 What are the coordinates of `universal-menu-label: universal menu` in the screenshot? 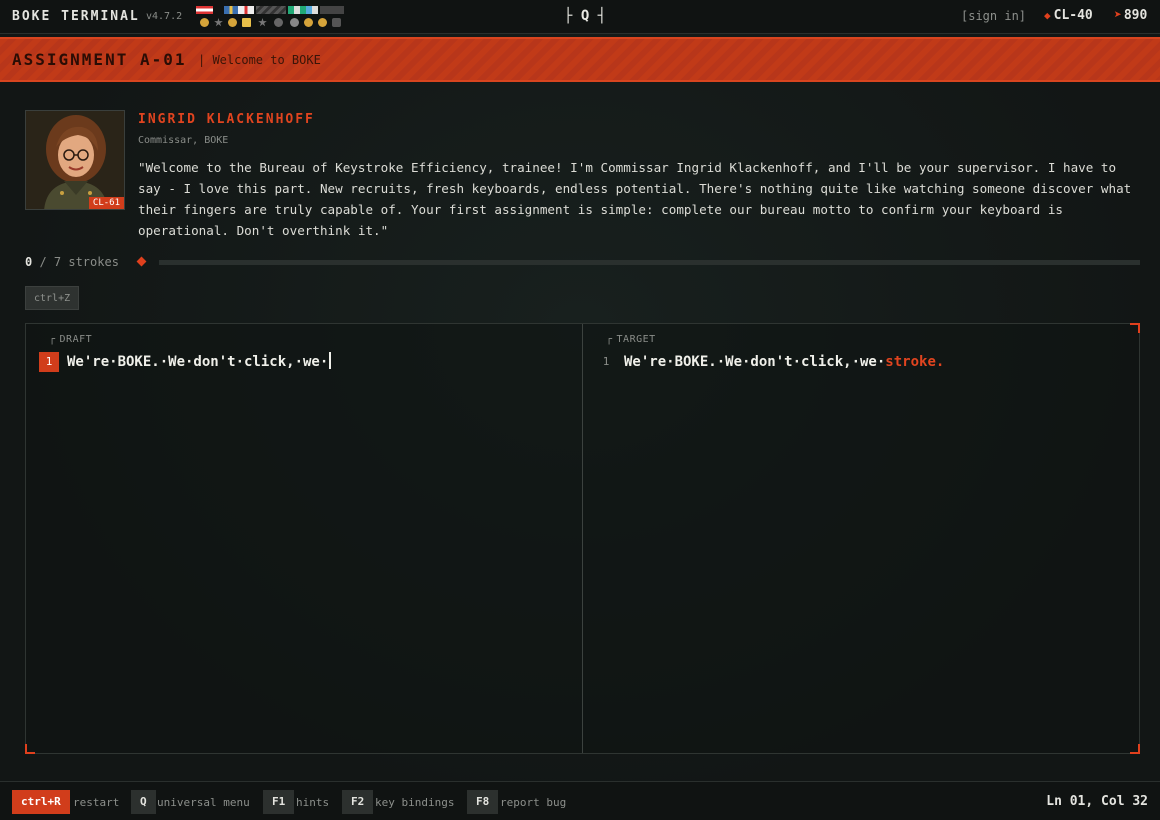 It's located at (203, 802).